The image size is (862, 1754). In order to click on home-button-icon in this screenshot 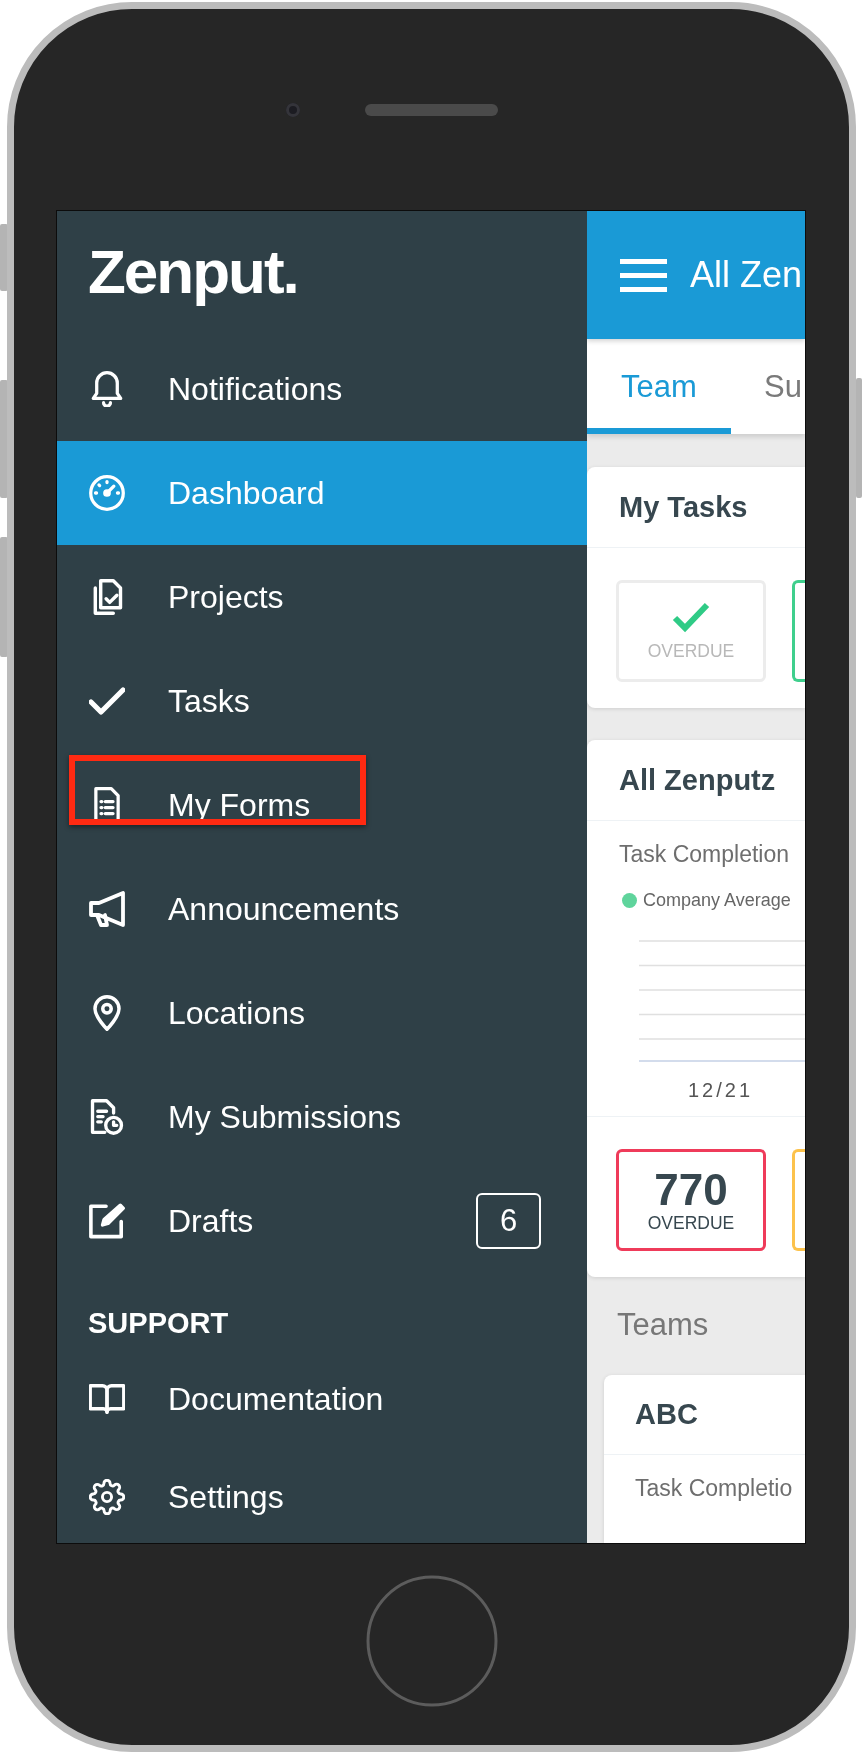, I will do `click(432, 1641)`.